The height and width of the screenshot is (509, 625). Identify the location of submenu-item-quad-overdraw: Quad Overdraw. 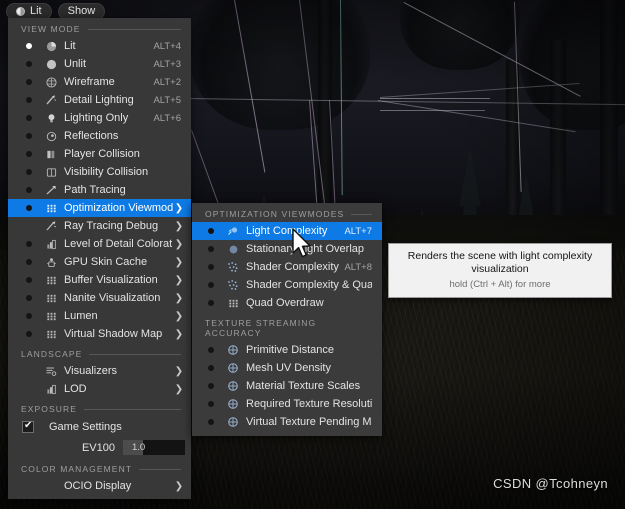
(287, 303).